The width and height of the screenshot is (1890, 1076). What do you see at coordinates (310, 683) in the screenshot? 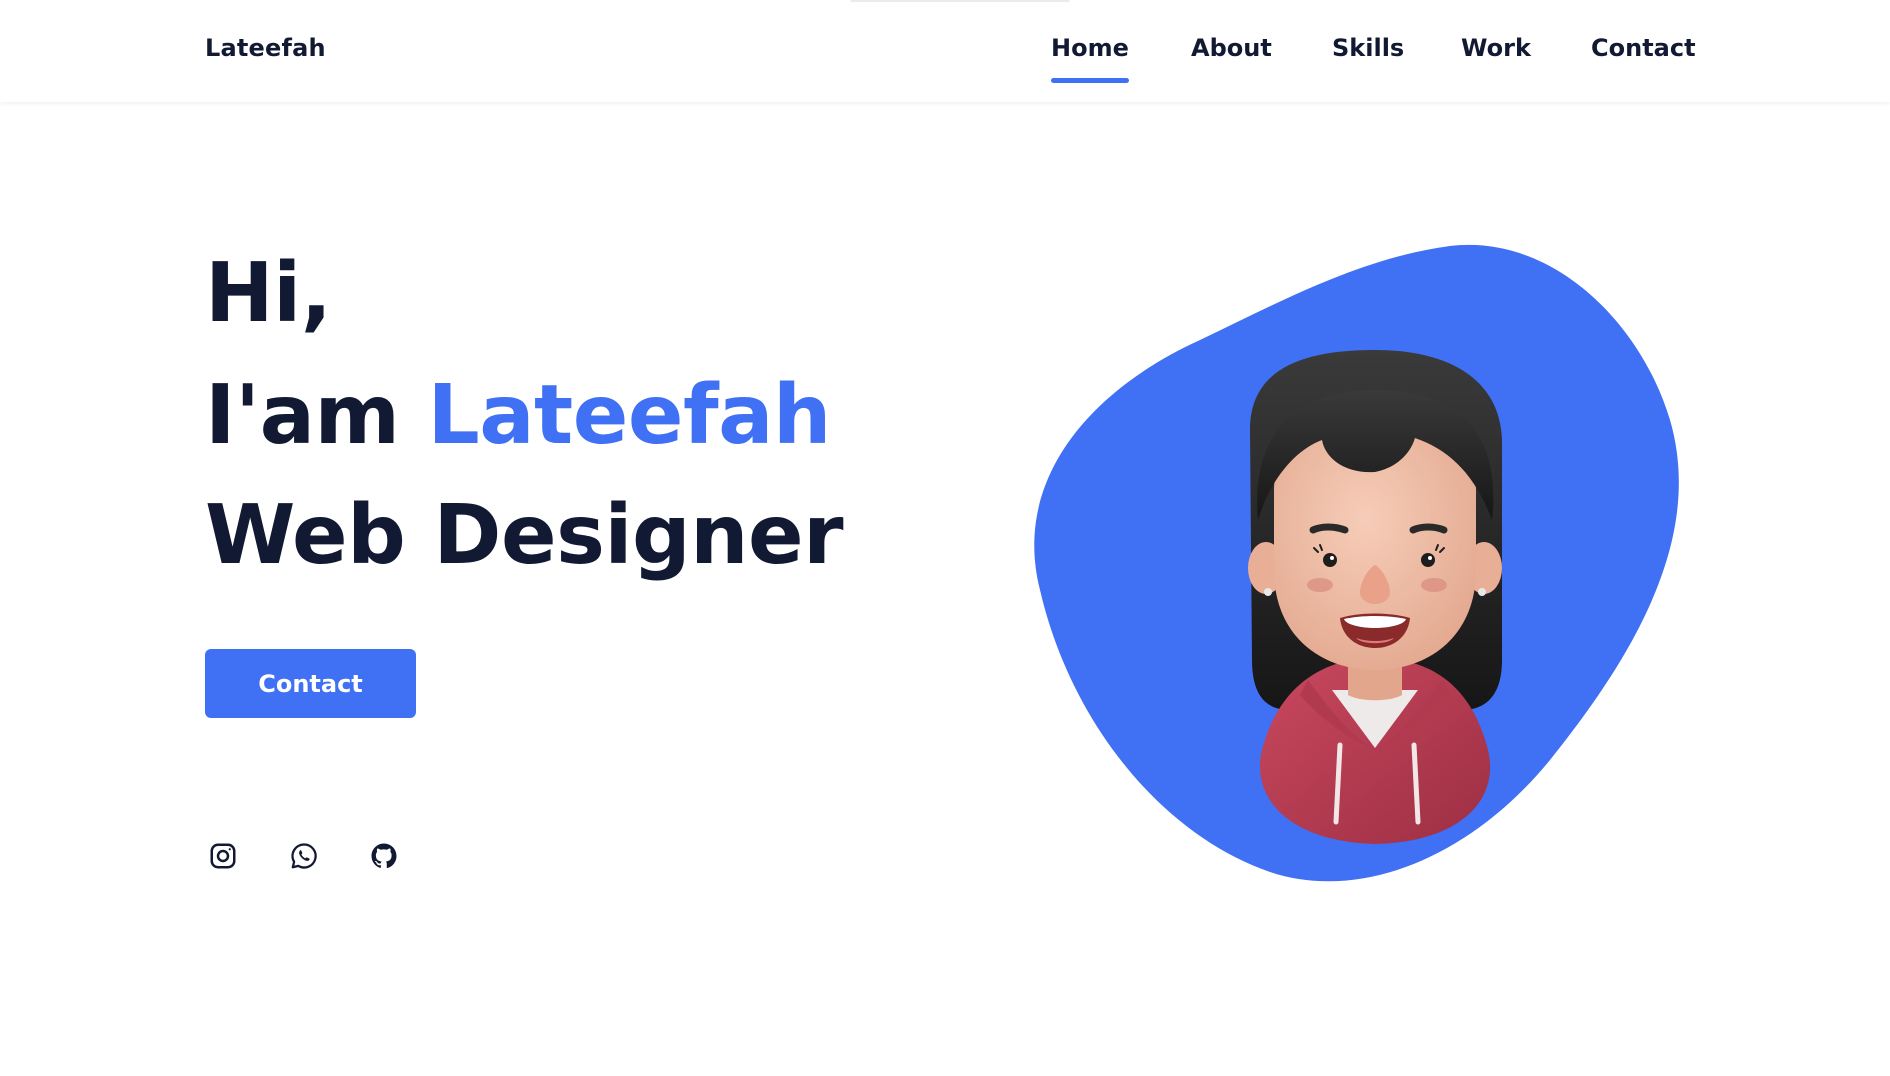
I see `contact-button: Contact` at bounding box center [310, 683].